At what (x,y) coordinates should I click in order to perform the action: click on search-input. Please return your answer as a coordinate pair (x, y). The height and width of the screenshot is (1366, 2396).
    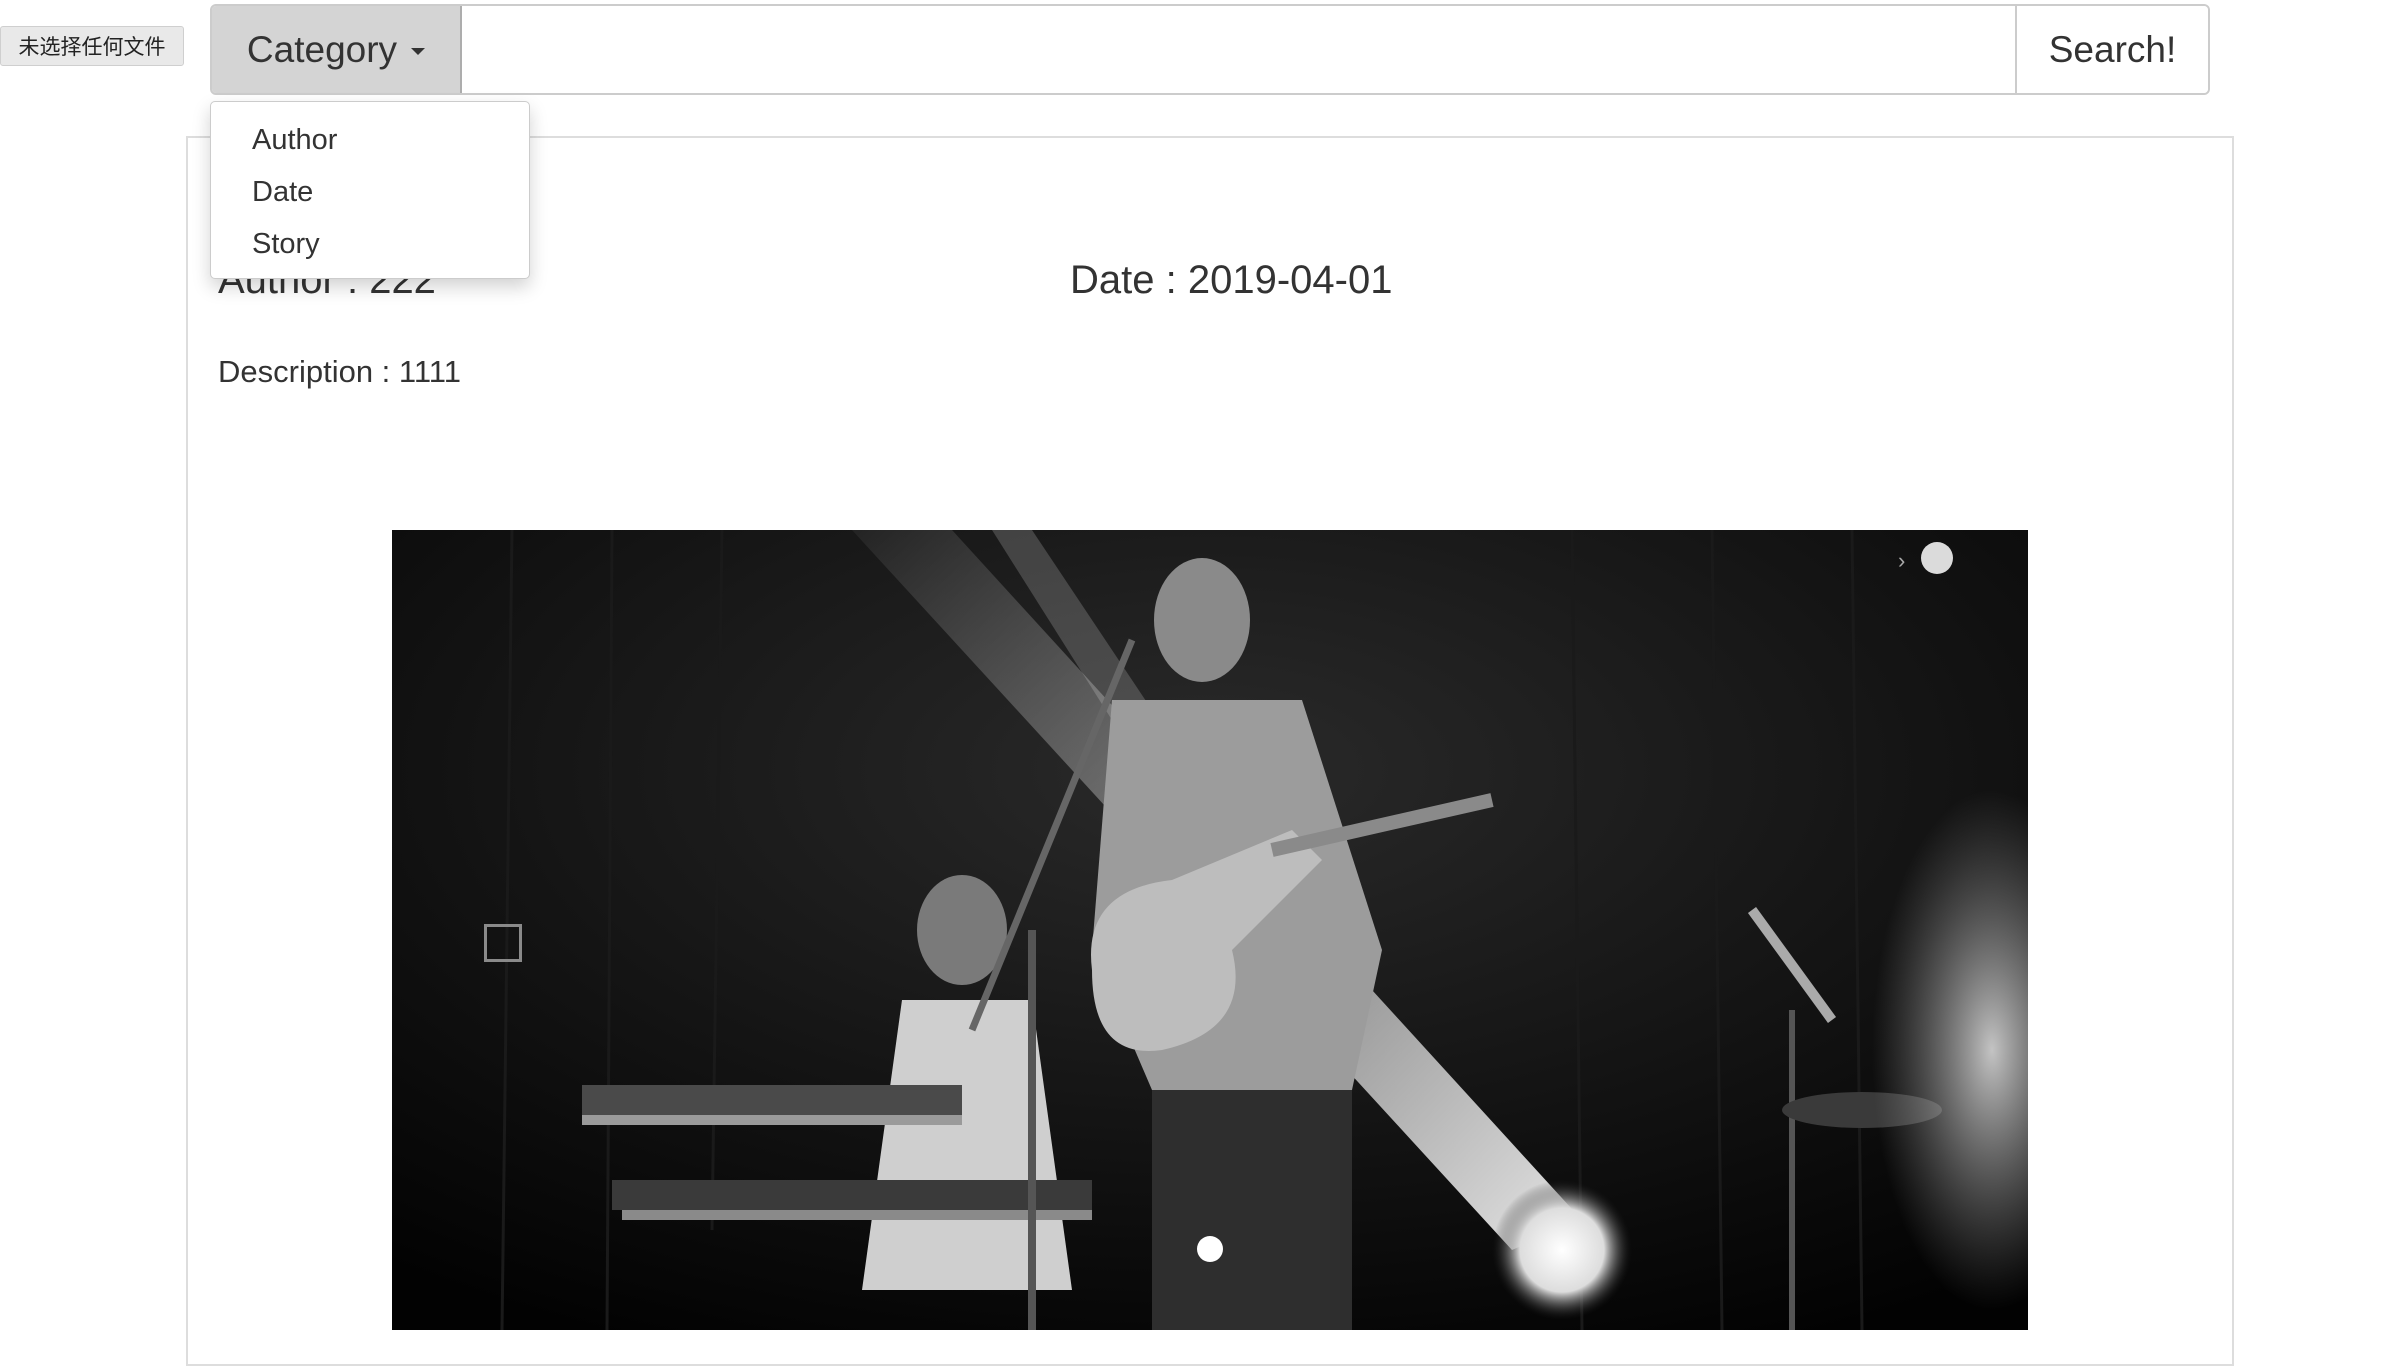
    Looking at the image, I should click on (1238, 49).